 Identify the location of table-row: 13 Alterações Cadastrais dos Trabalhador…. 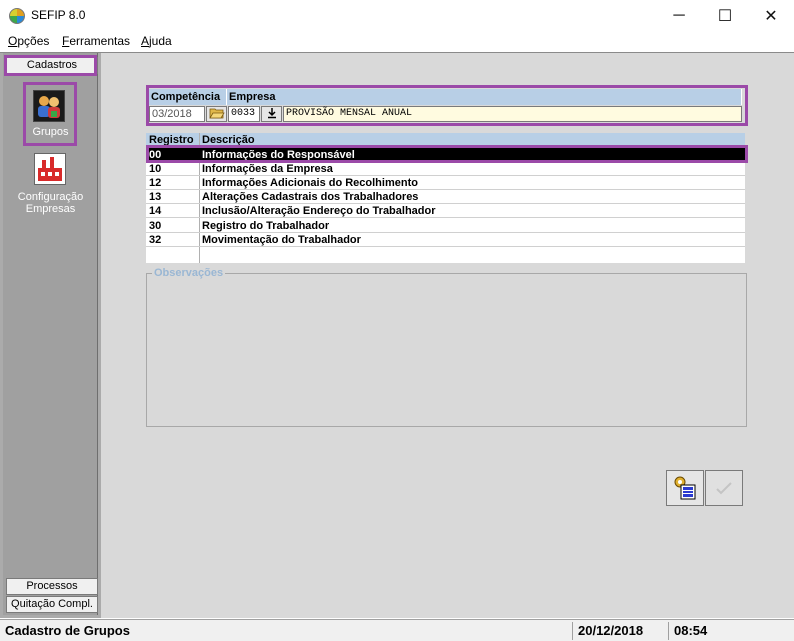
(445, 197).